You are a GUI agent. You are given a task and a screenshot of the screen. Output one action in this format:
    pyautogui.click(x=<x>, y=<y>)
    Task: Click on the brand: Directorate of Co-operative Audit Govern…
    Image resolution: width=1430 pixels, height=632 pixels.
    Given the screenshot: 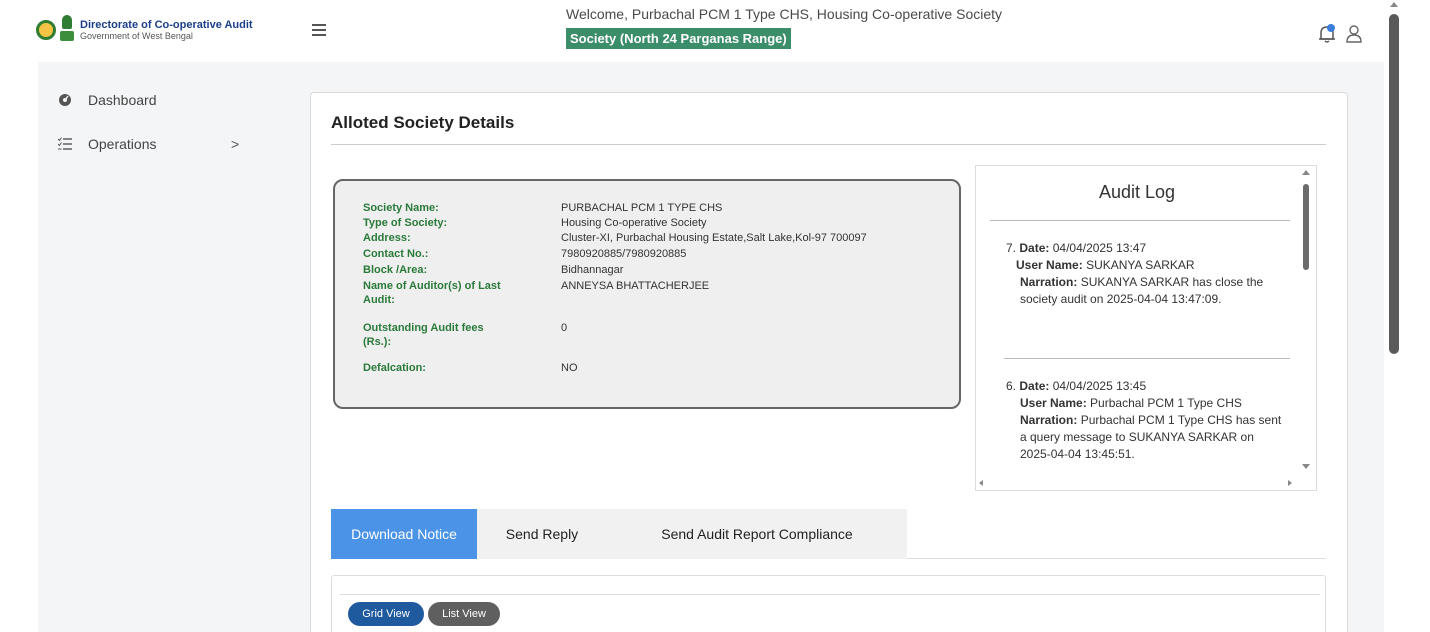 What is the action you would take?
    pyautogui.click(x=152, y=30)
    